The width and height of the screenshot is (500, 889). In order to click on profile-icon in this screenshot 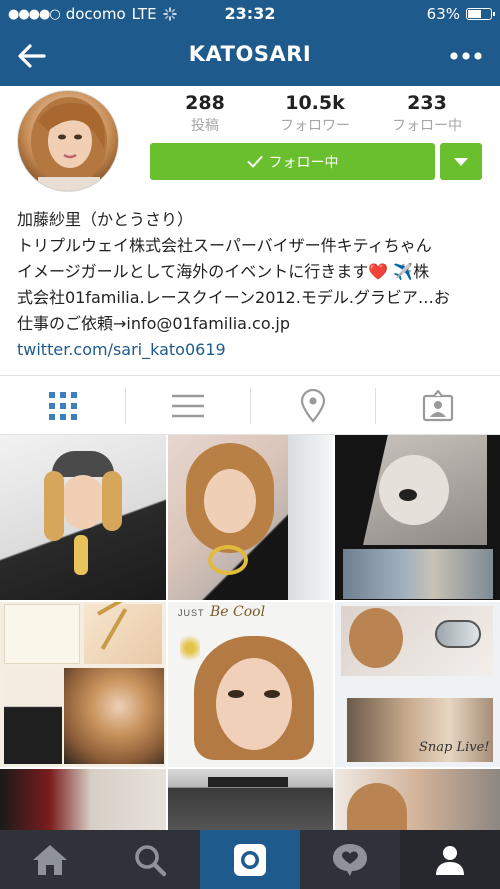, I will do `click(450, 860)`.